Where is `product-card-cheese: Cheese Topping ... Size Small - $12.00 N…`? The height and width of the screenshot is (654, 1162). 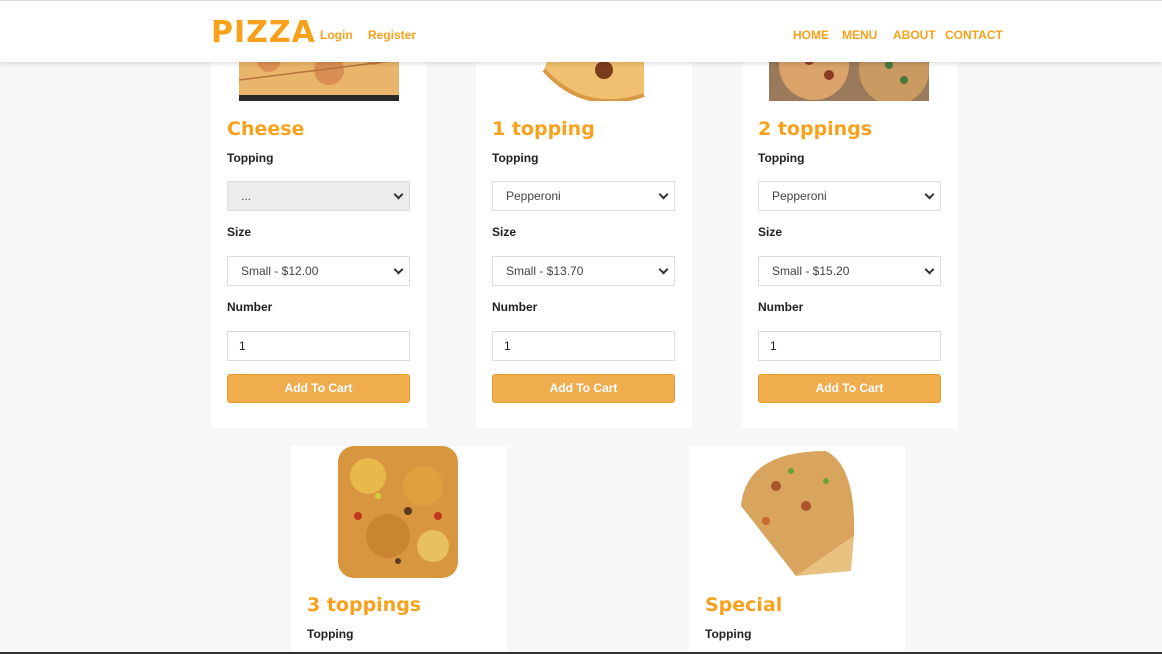 product-card-cheese: Cheese Topping ... Size Small - $12.00 N… is located at coordinates (319, 234).